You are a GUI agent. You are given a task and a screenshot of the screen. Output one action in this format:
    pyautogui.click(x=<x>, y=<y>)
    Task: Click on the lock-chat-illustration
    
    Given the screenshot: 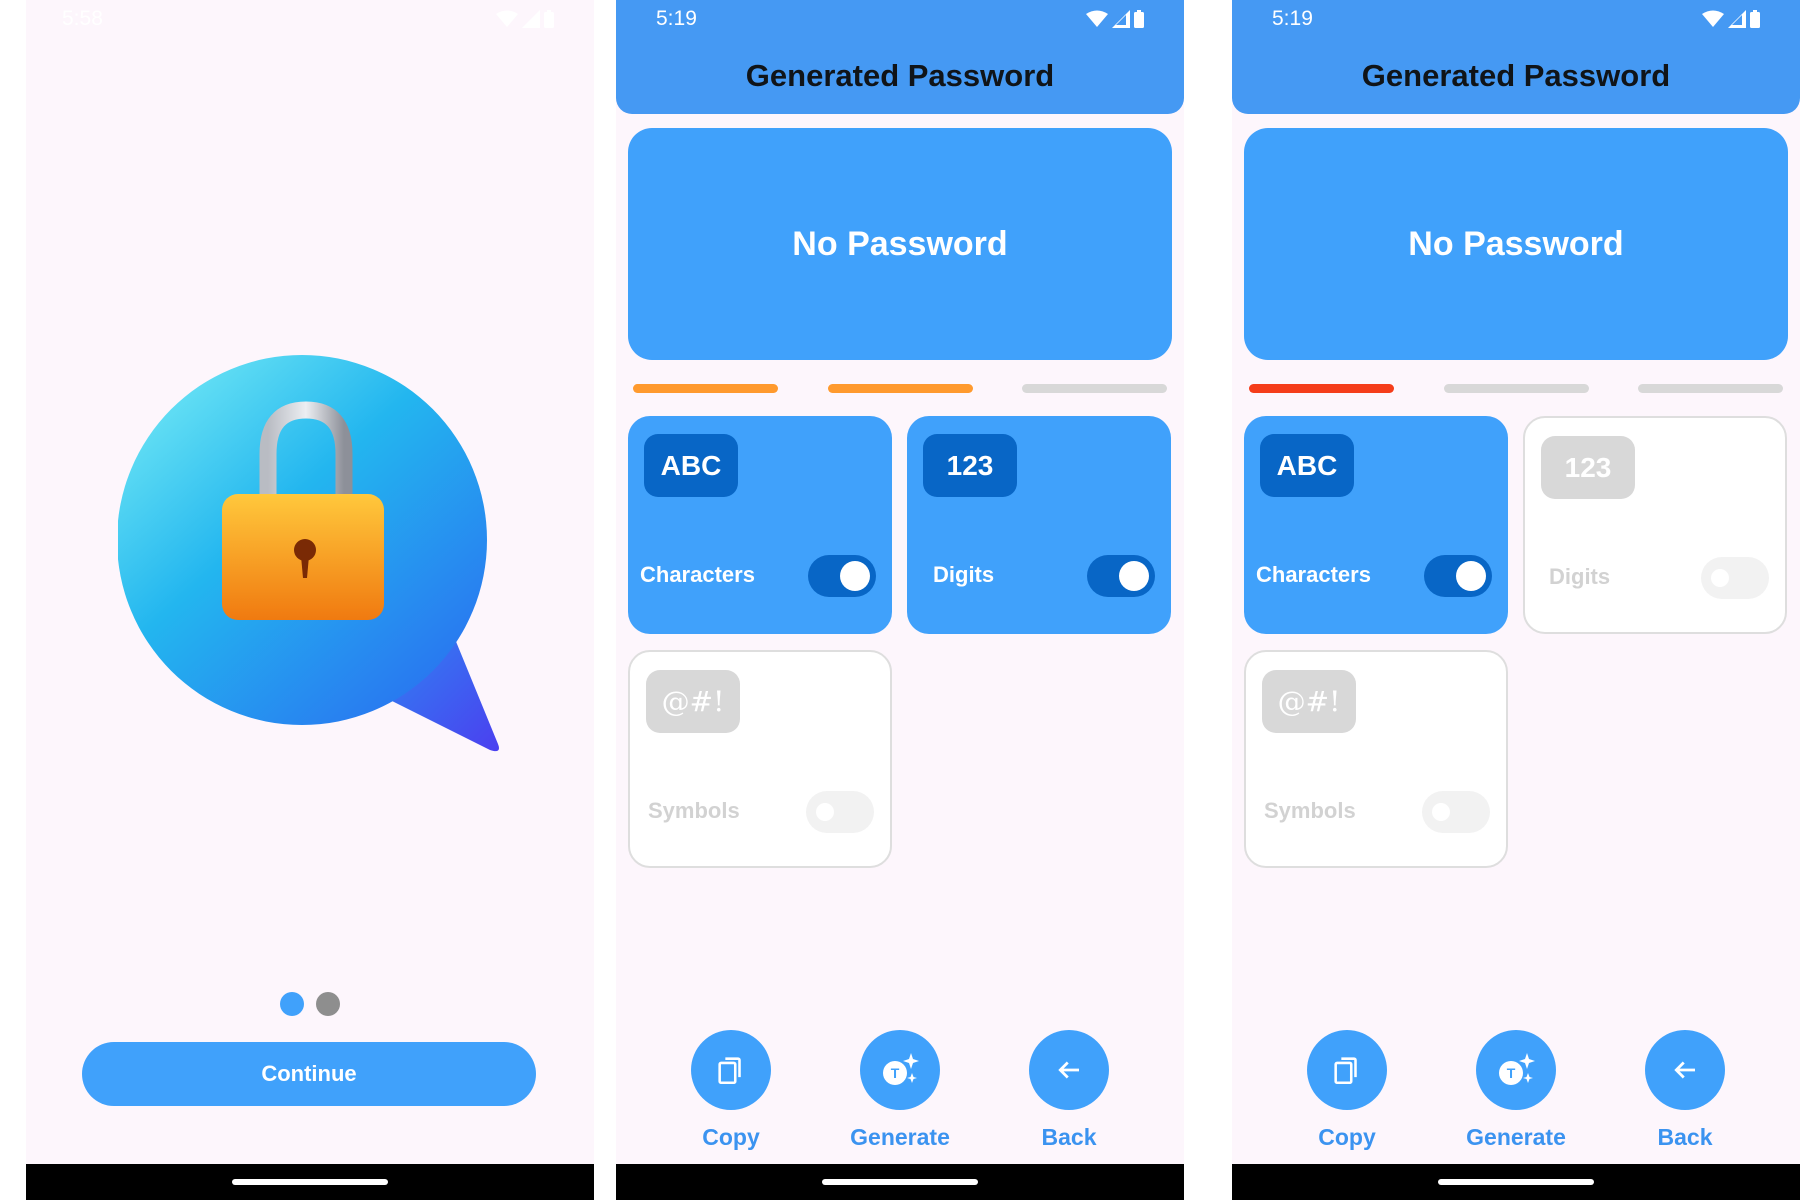 What is the action you would take?
    pyautogui.click(x=308, y=553)
    